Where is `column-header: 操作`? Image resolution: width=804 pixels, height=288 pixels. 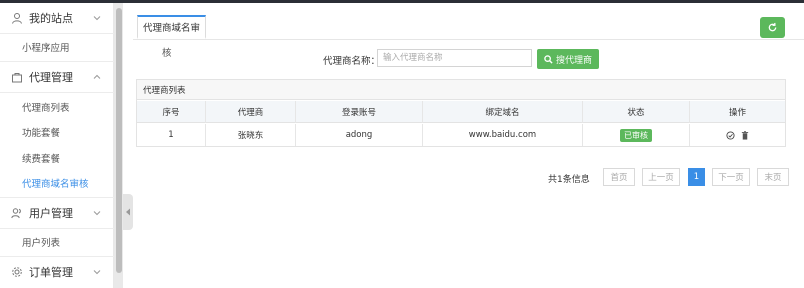 column-header: 操作 is located at coordinates (737, 113).